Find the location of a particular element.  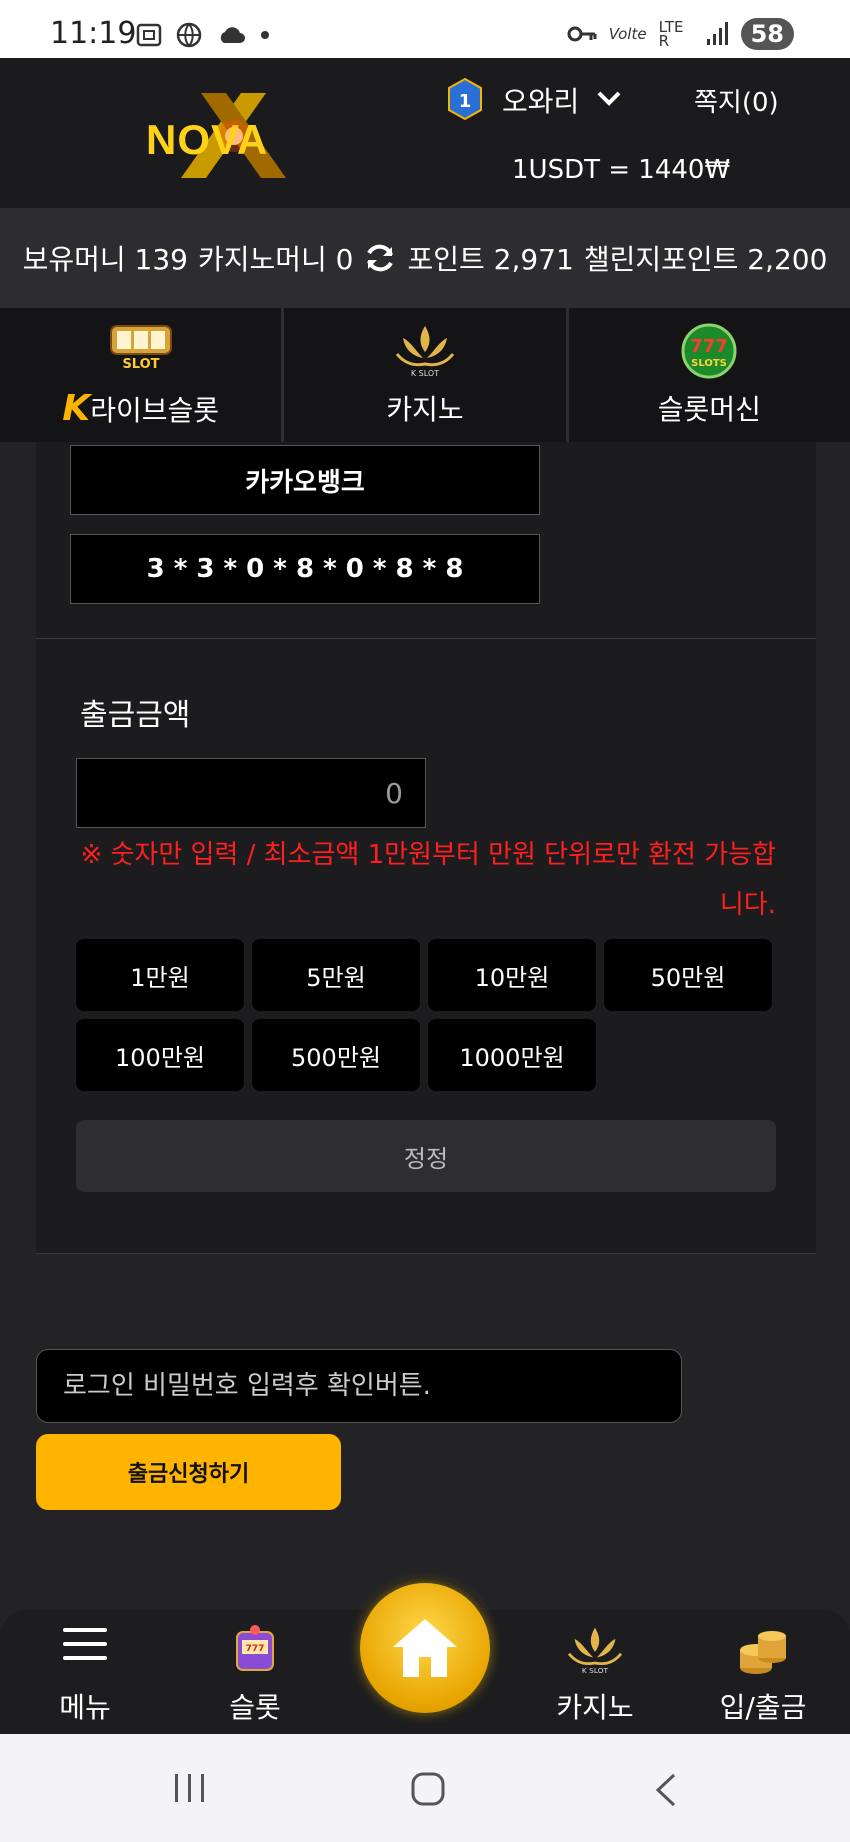

balance-bar: 보유머니 139 카지노머니 0 포인트 2,971 챌린지포인트 2,200 is located at coordinates (425, 258).